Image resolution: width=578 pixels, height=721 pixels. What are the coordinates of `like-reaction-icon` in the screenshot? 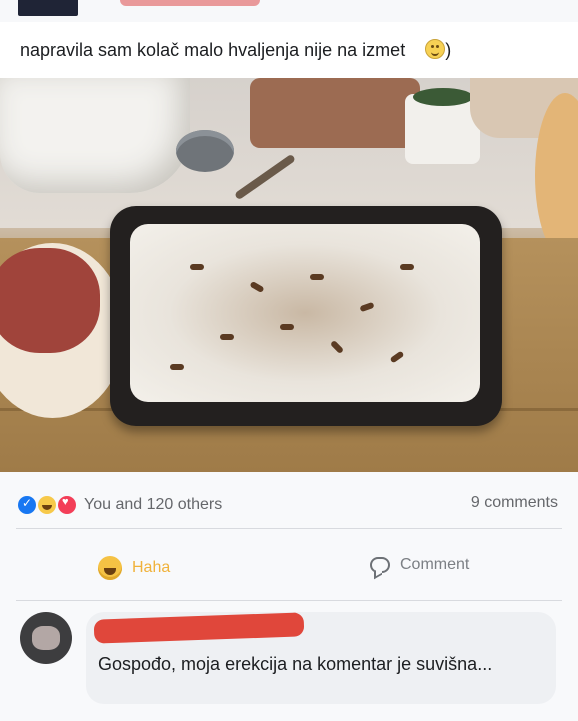 It's located at (27, 505).